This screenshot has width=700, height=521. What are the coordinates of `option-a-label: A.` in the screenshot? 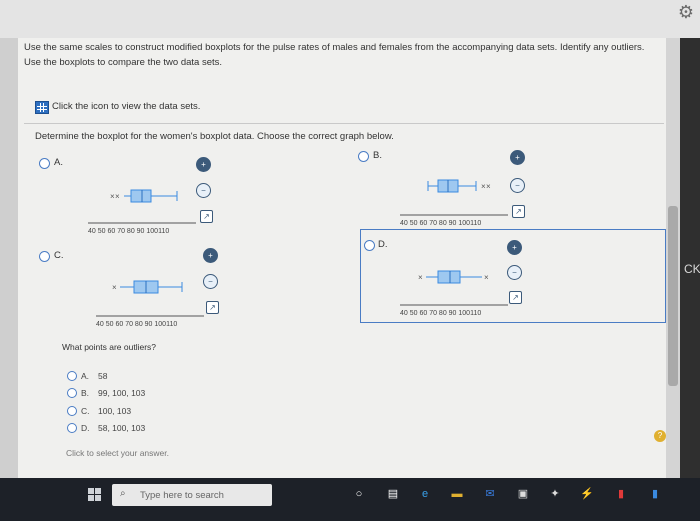 It's located at (58, 162).